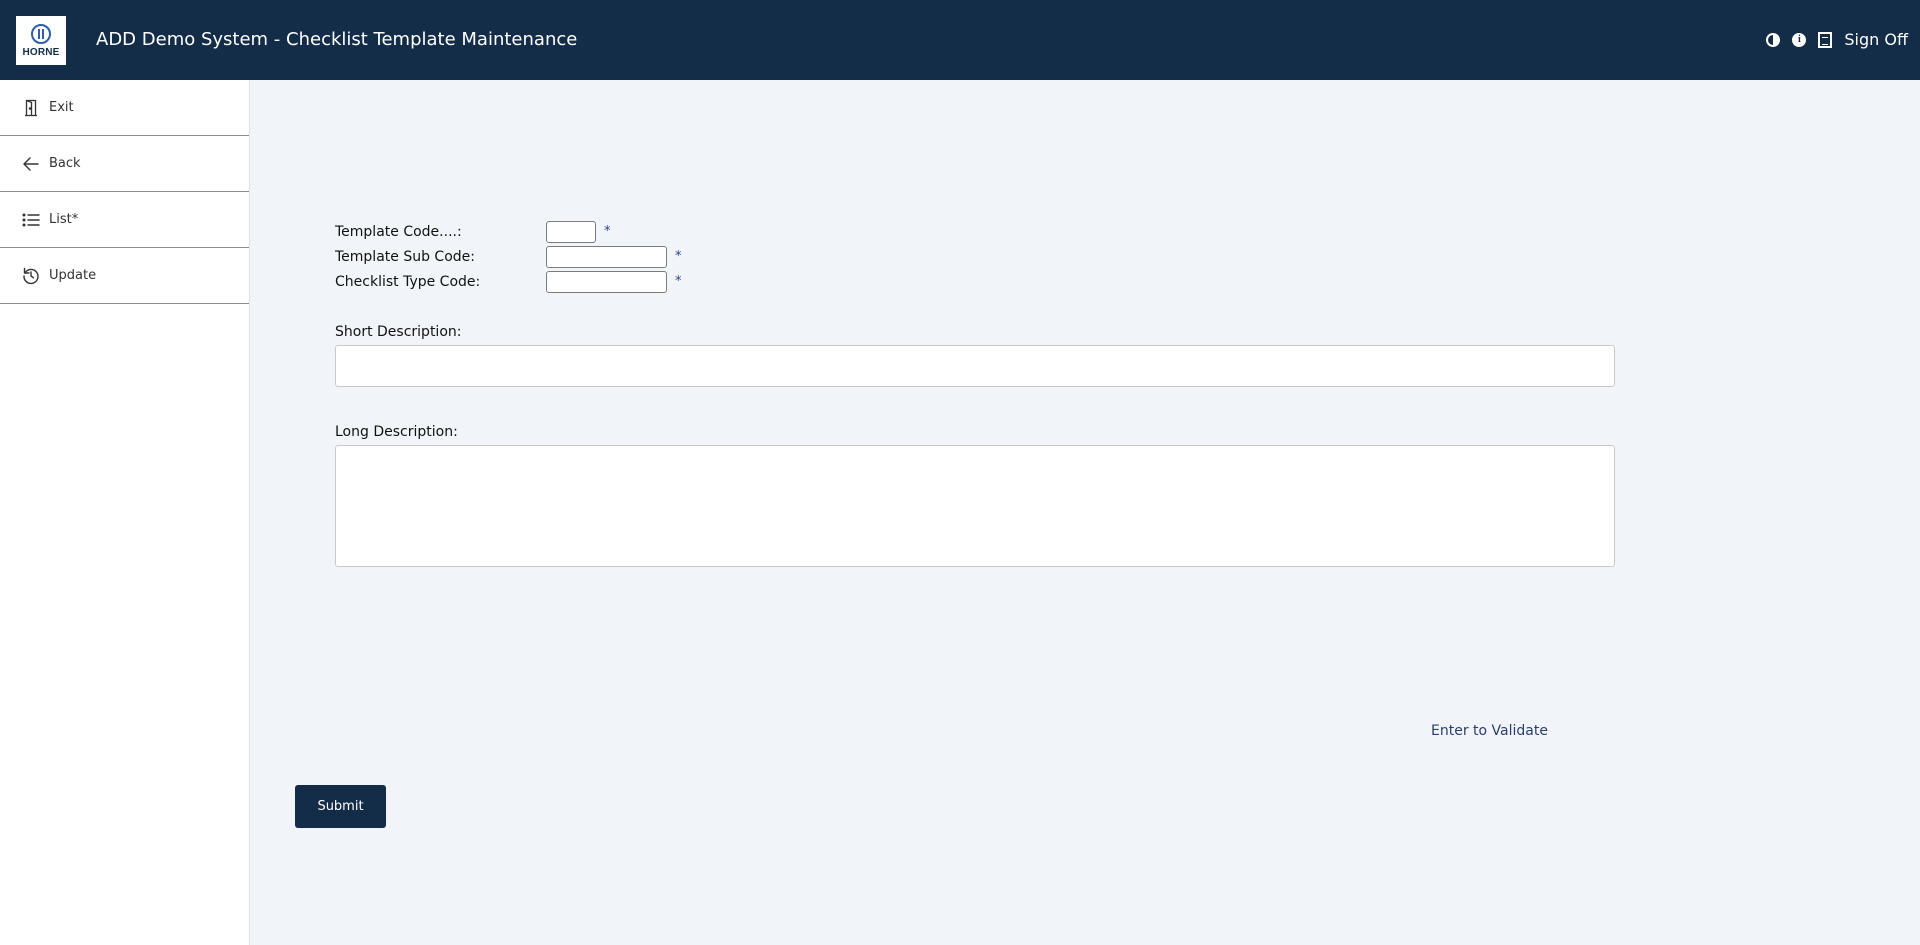 This screenshot has height=945, width=1920. Describe the element at coordinates (1489, 731) in the screenshot. I see `validate-hint: Enter to Validate` at that location.